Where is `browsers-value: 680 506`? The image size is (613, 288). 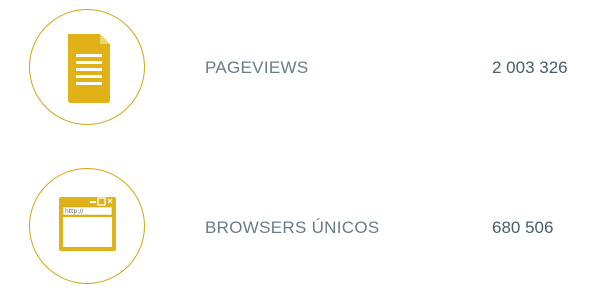 browsers-value: 680 506 is located at coordinates (523, 227).